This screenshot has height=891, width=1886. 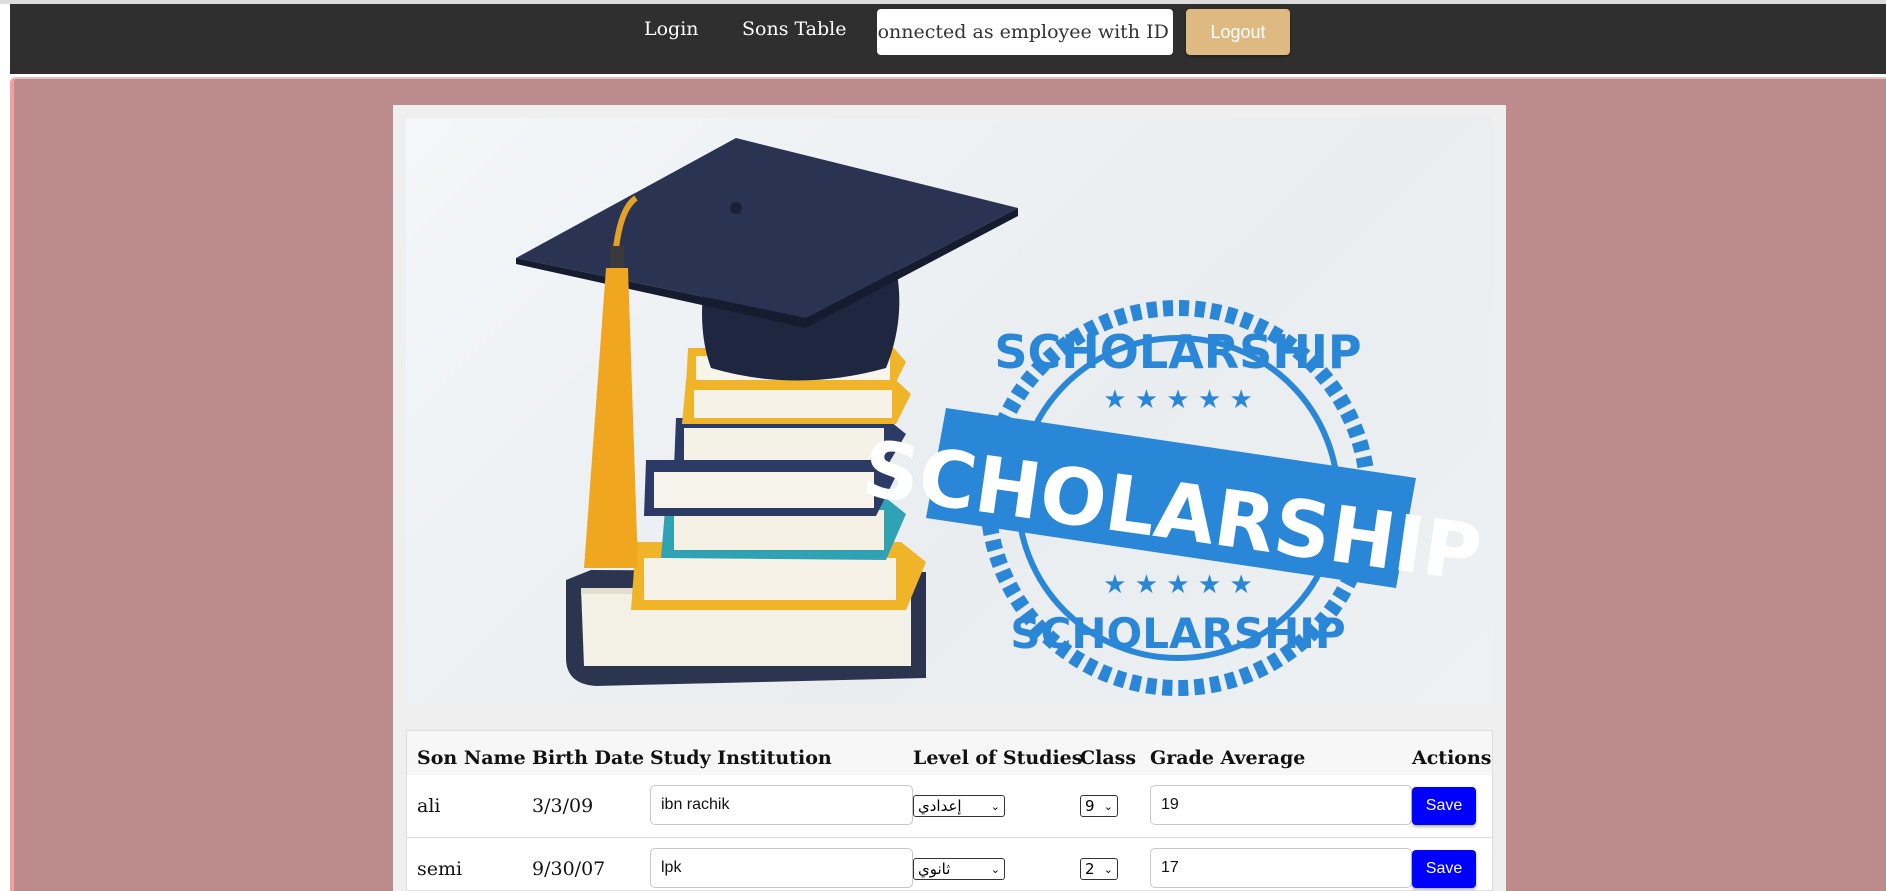 I want to click on table-row: ali 3/3/09 إعدادي ⌄ 9 ⌄ Save, so click(x=949, y=806).